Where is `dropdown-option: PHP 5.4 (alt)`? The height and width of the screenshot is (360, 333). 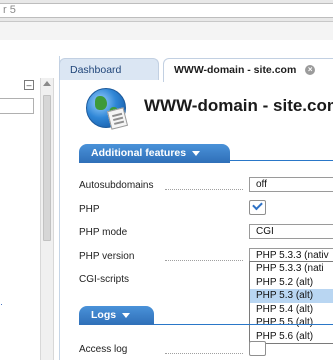
dropdown-option: PHP 5.4 (alt) is located at coordinates (291, 310).